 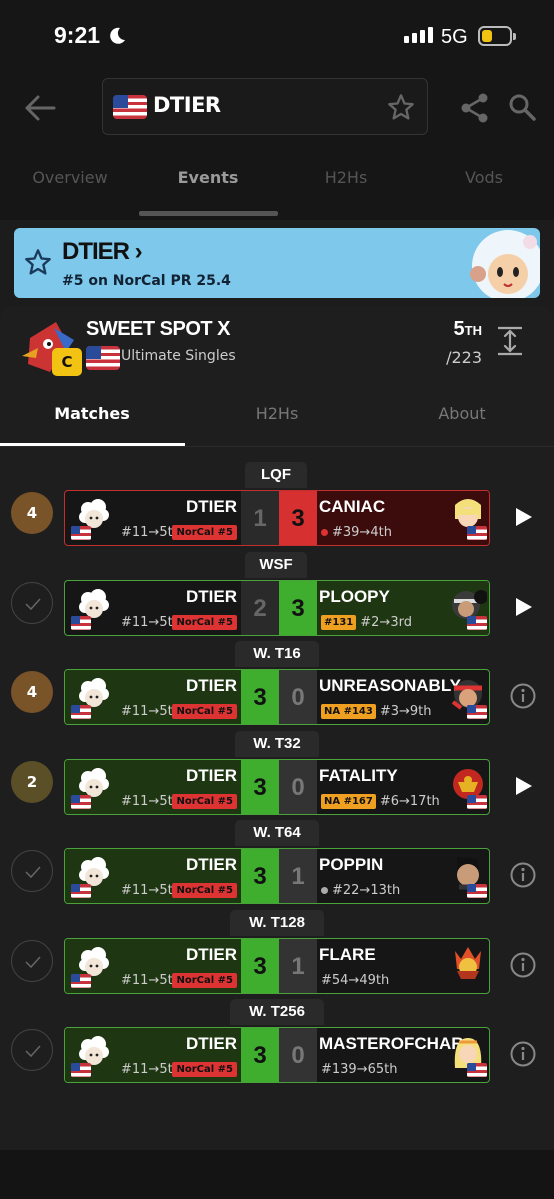 What do you see at coordinates (92, 413) in the screenshot?
I see `tab-matches: Matches` at bounding box center [92, 413].